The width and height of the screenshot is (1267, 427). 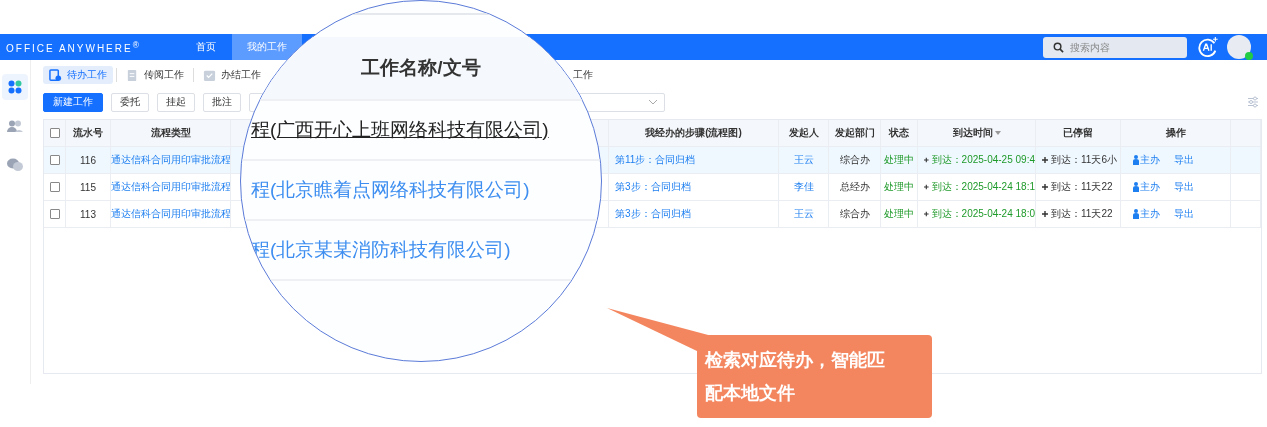 I want to click on column-header: 到达时间, so click(x=972, y=133).